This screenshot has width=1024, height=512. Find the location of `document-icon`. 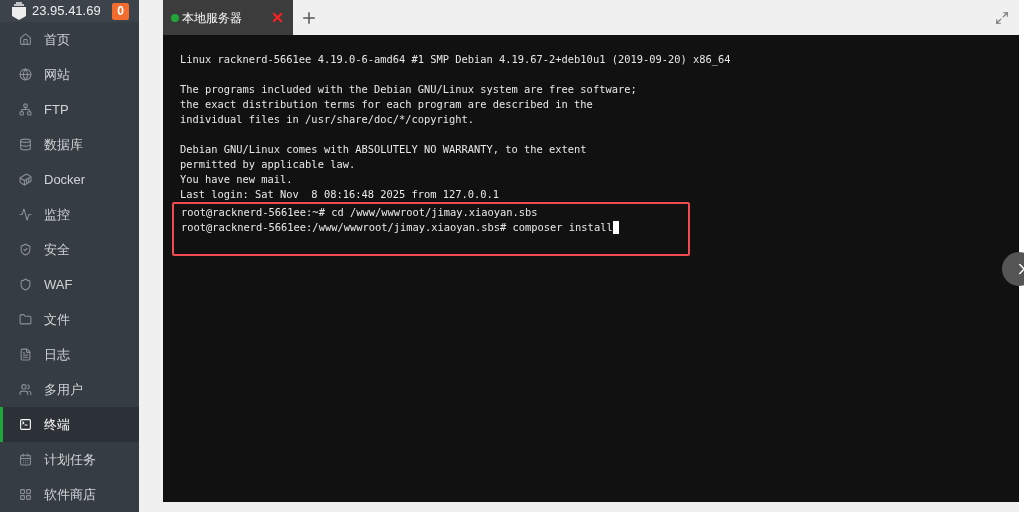

document-icon is located at coordinates (25, 354).